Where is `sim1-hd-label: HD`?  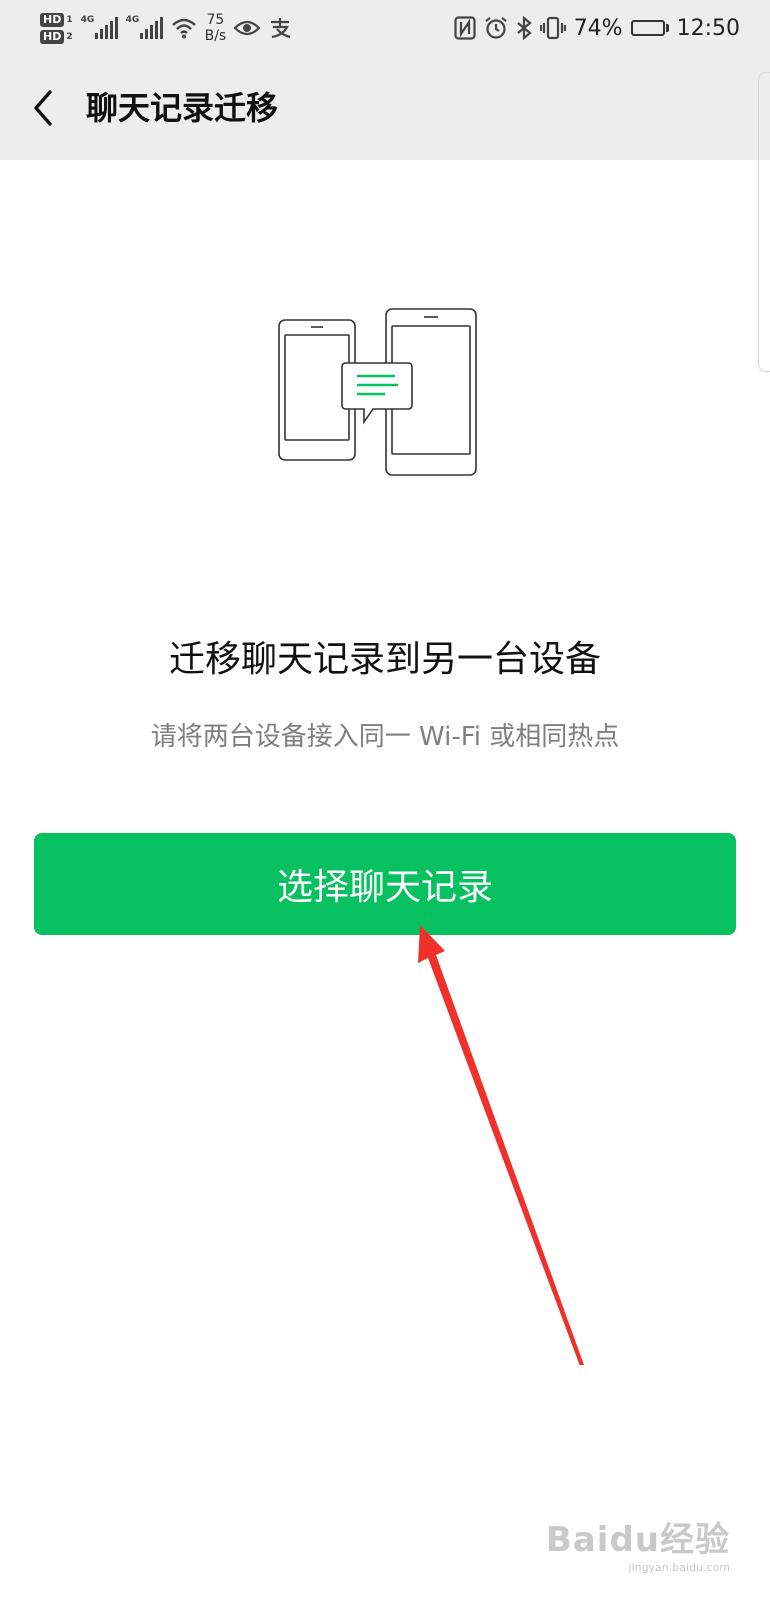 sim1-hd-label: HD is located at coordinates (52, 19).